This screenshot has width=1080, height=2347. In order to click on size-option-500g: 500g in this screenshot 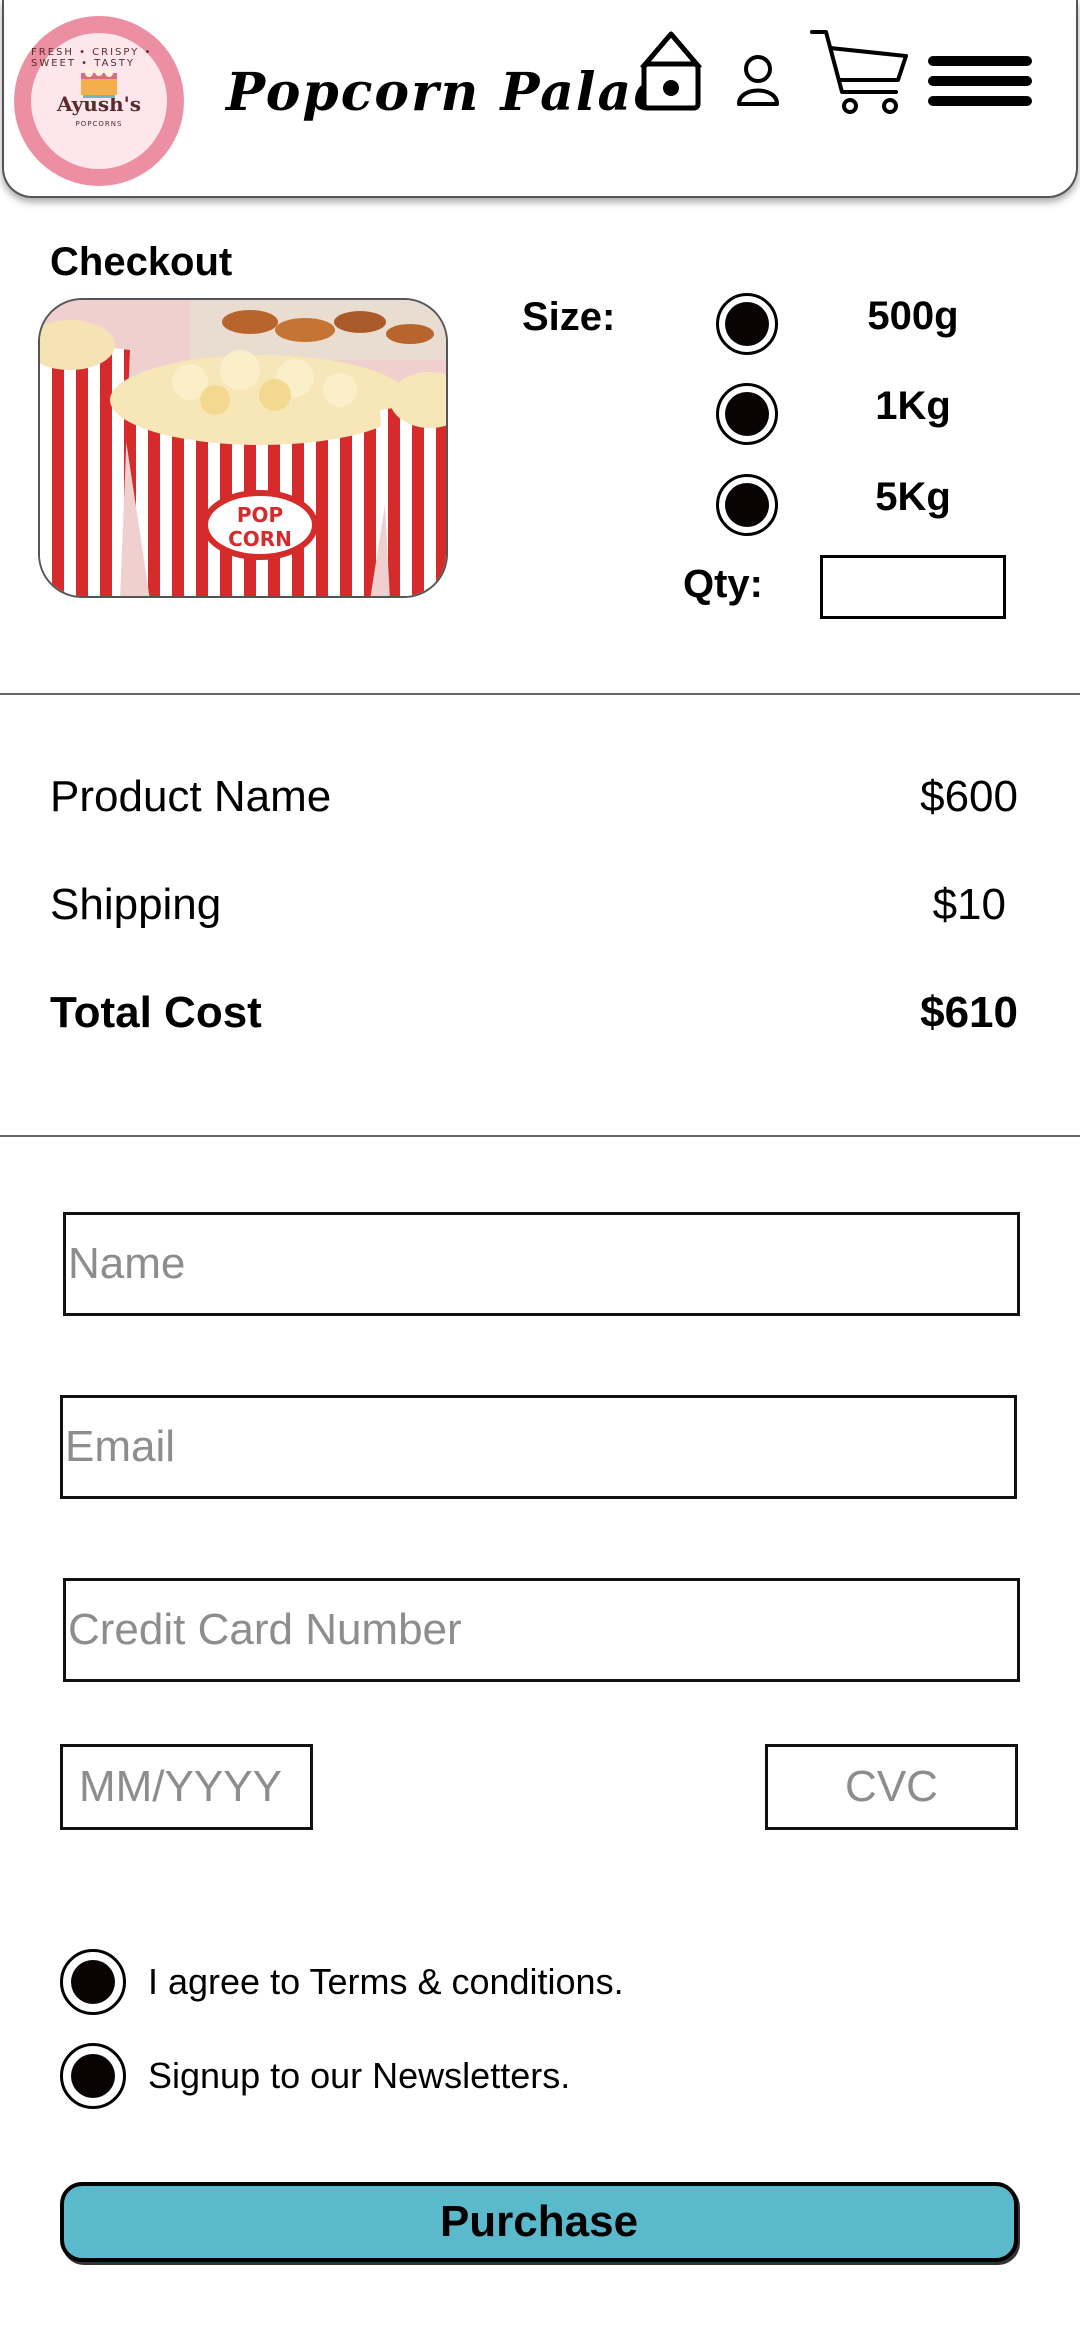, I will do `click(913, 316)`.